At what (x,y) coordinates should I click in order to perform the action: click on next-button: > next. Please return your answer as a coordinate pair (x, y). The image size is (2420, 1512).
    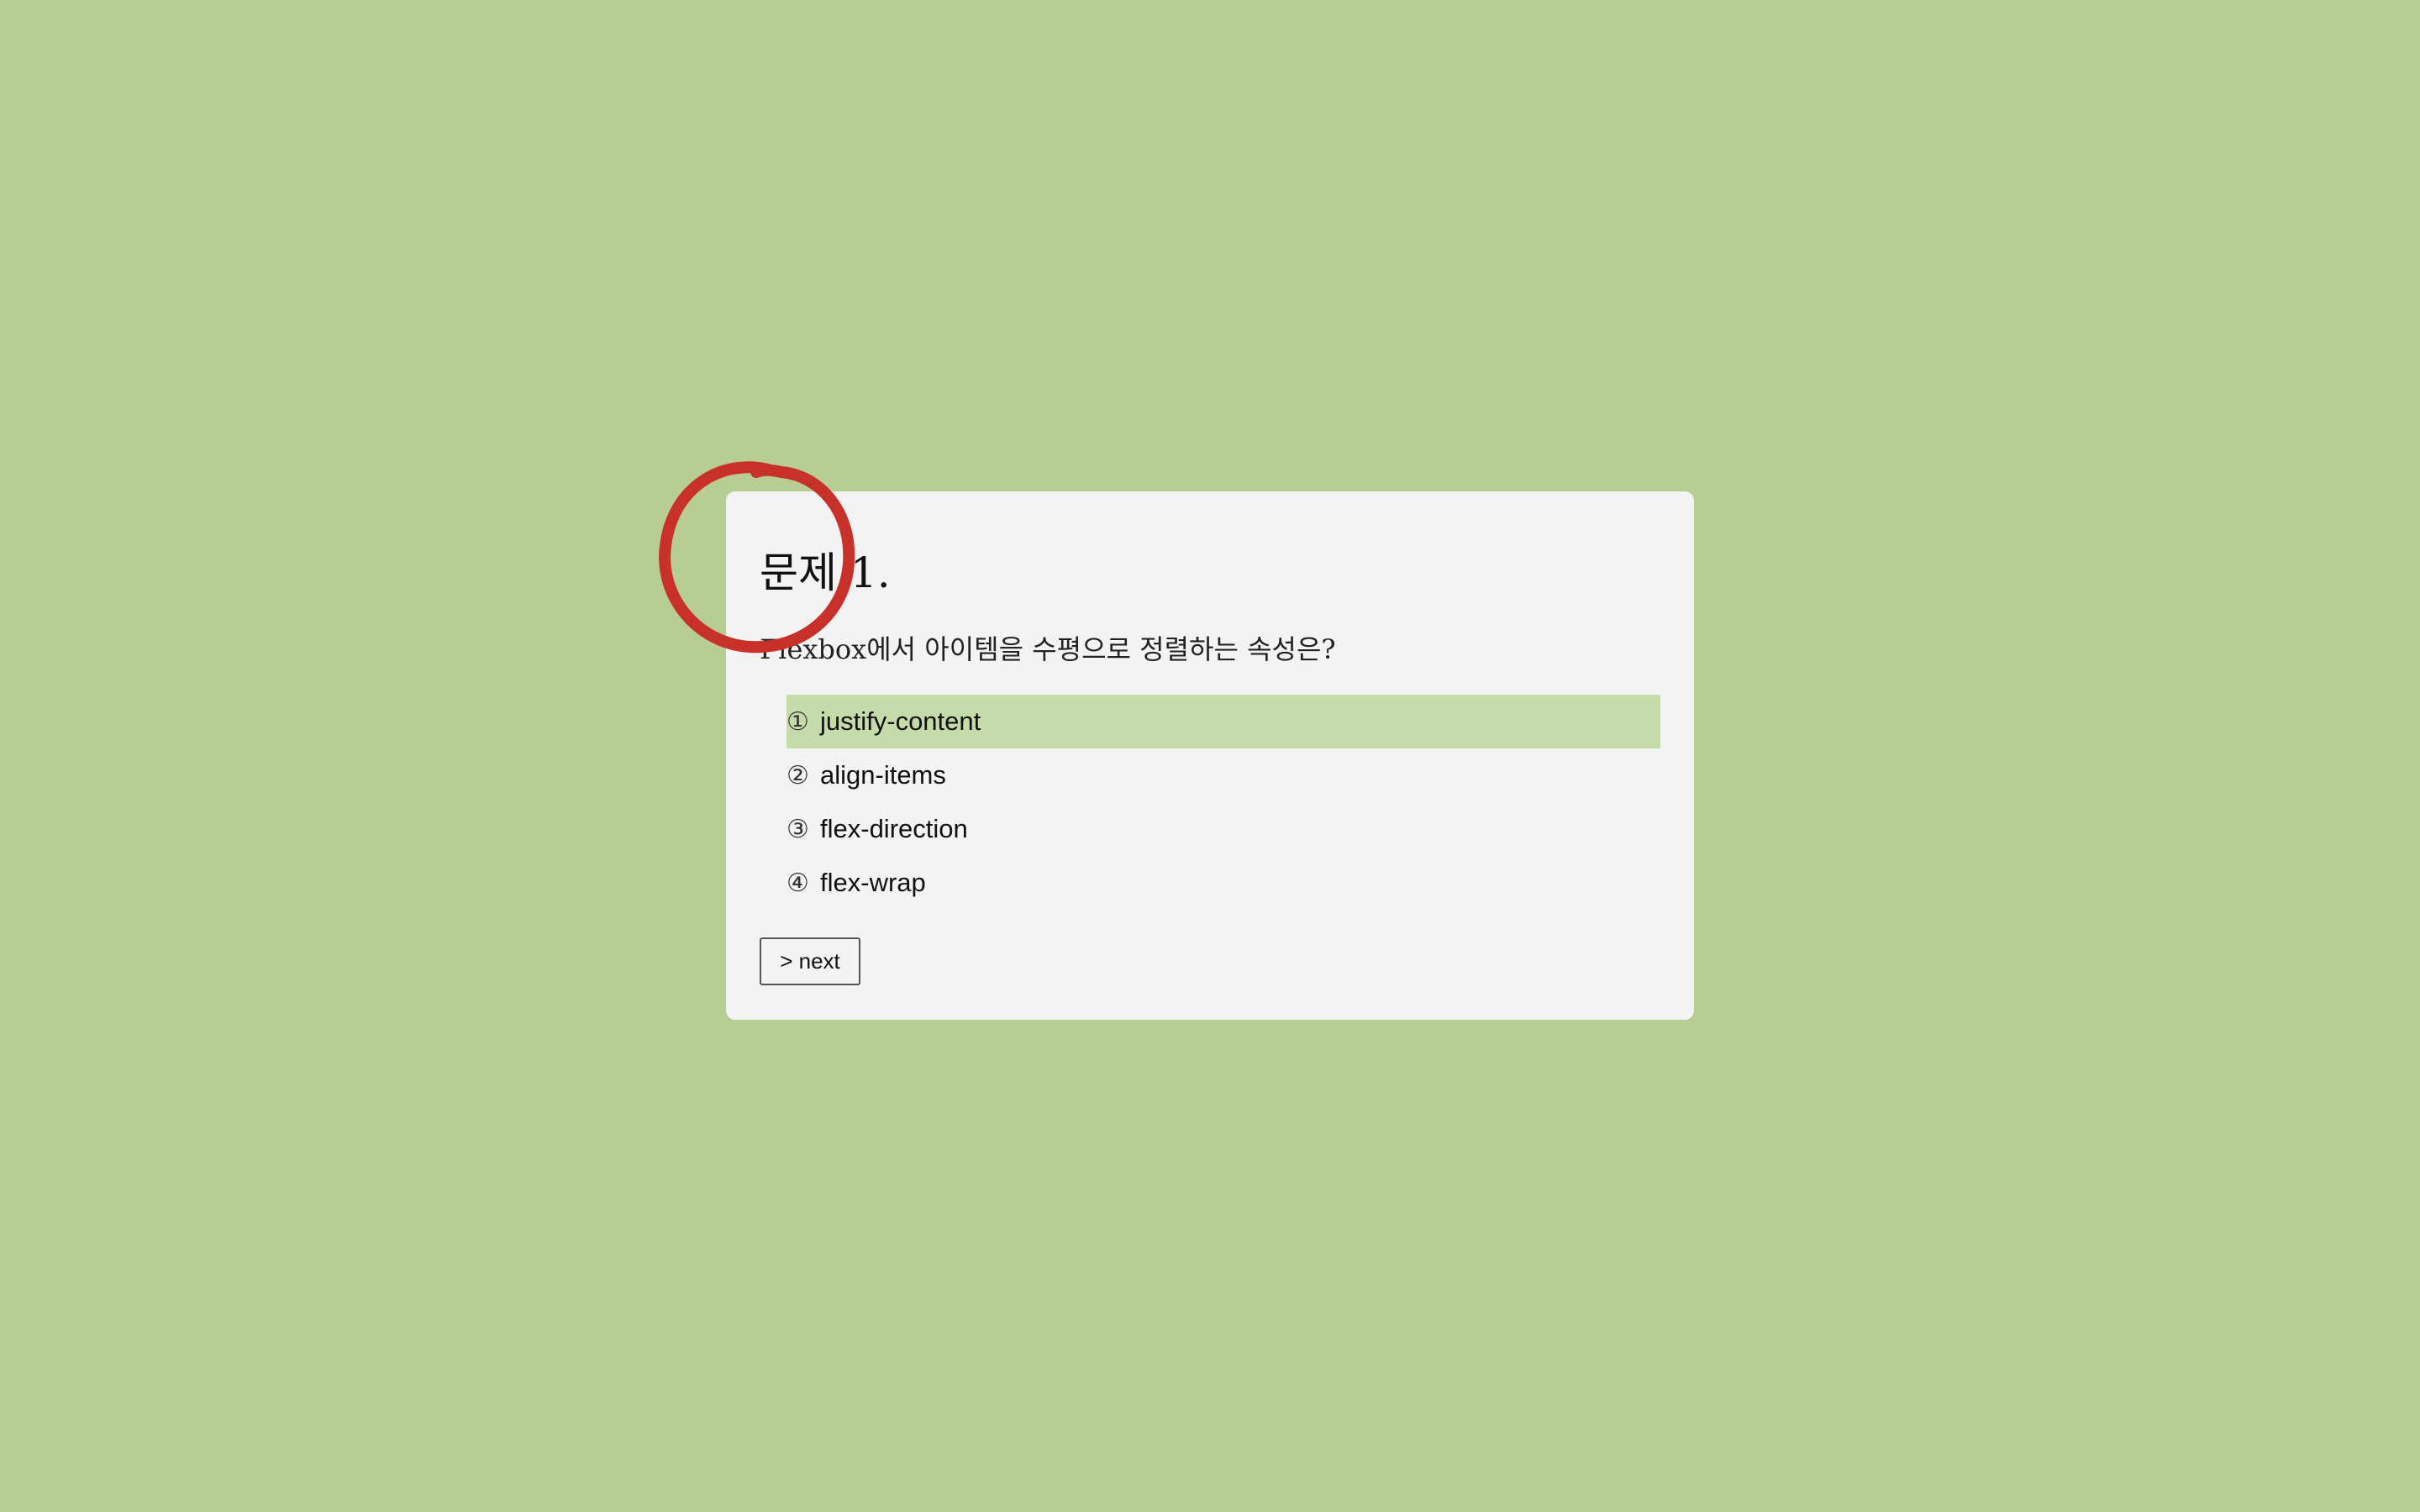
    Looking at the image, I should click on (810, 961).